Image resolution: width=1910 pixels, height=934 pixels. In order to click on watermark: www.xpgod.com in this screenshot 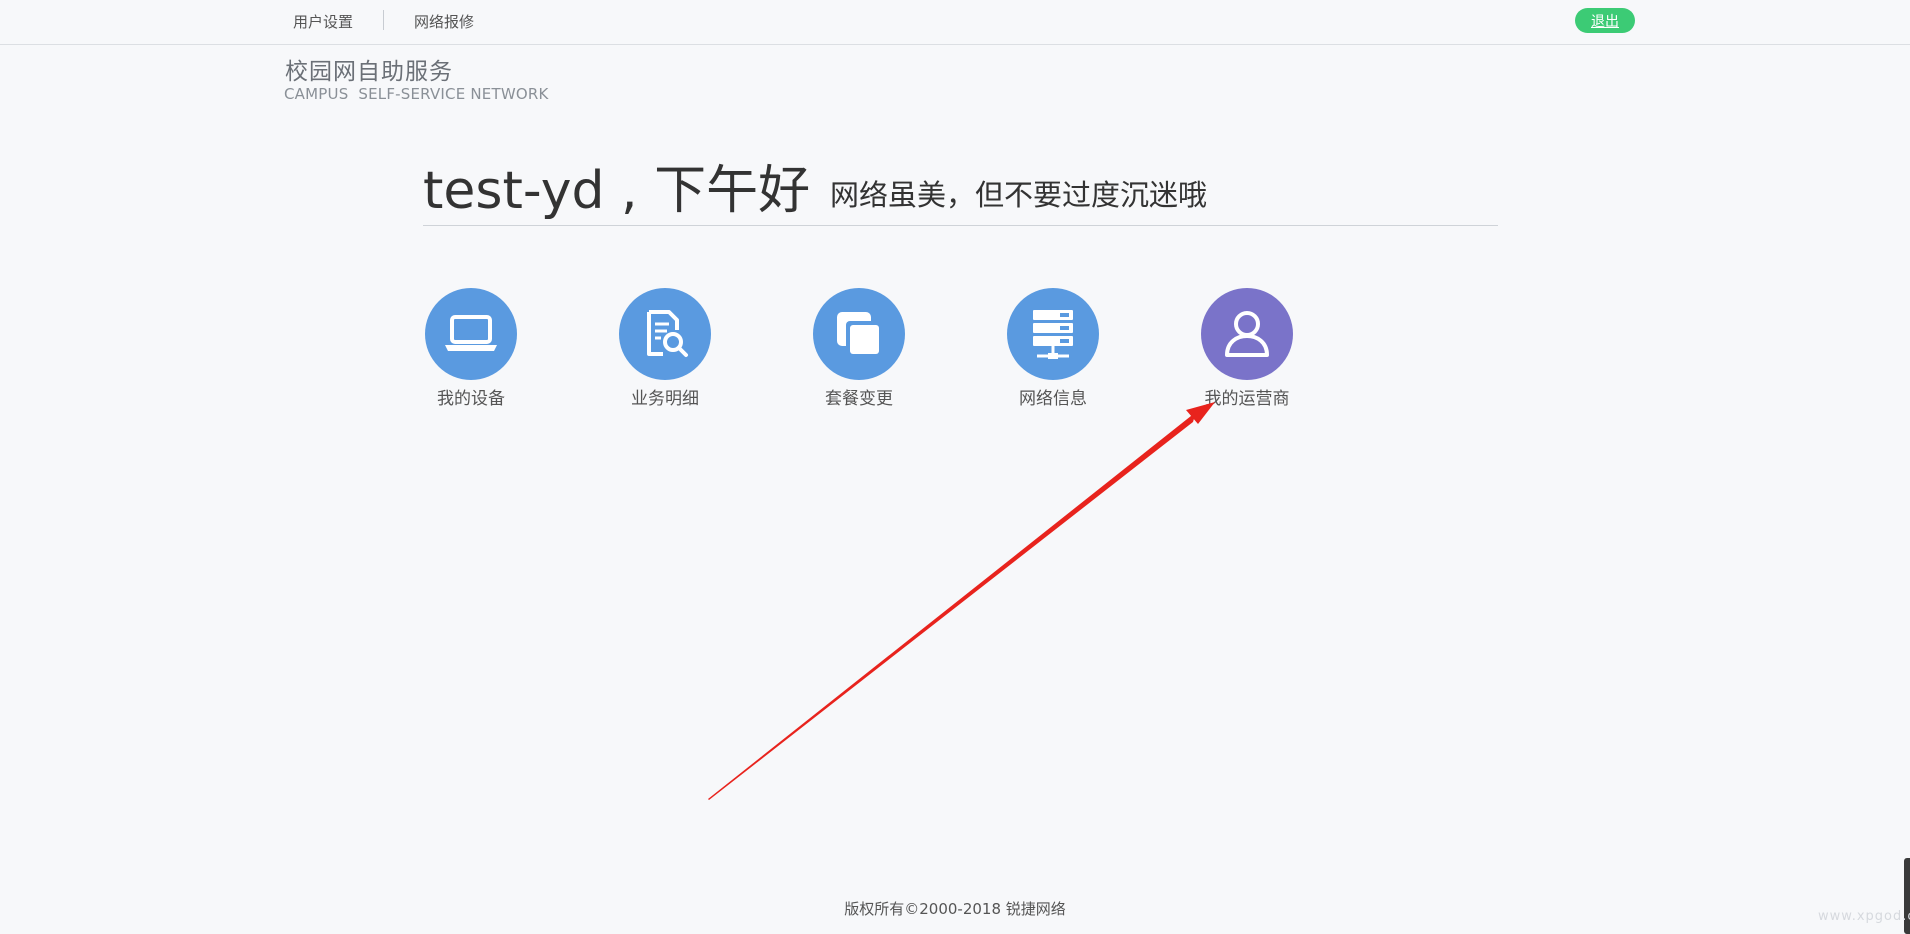, I will do `click(1864, 916)`.